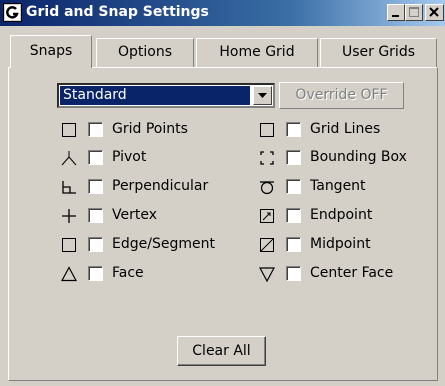  I want to click on perpendicular-checkbox, so click(95, 186).